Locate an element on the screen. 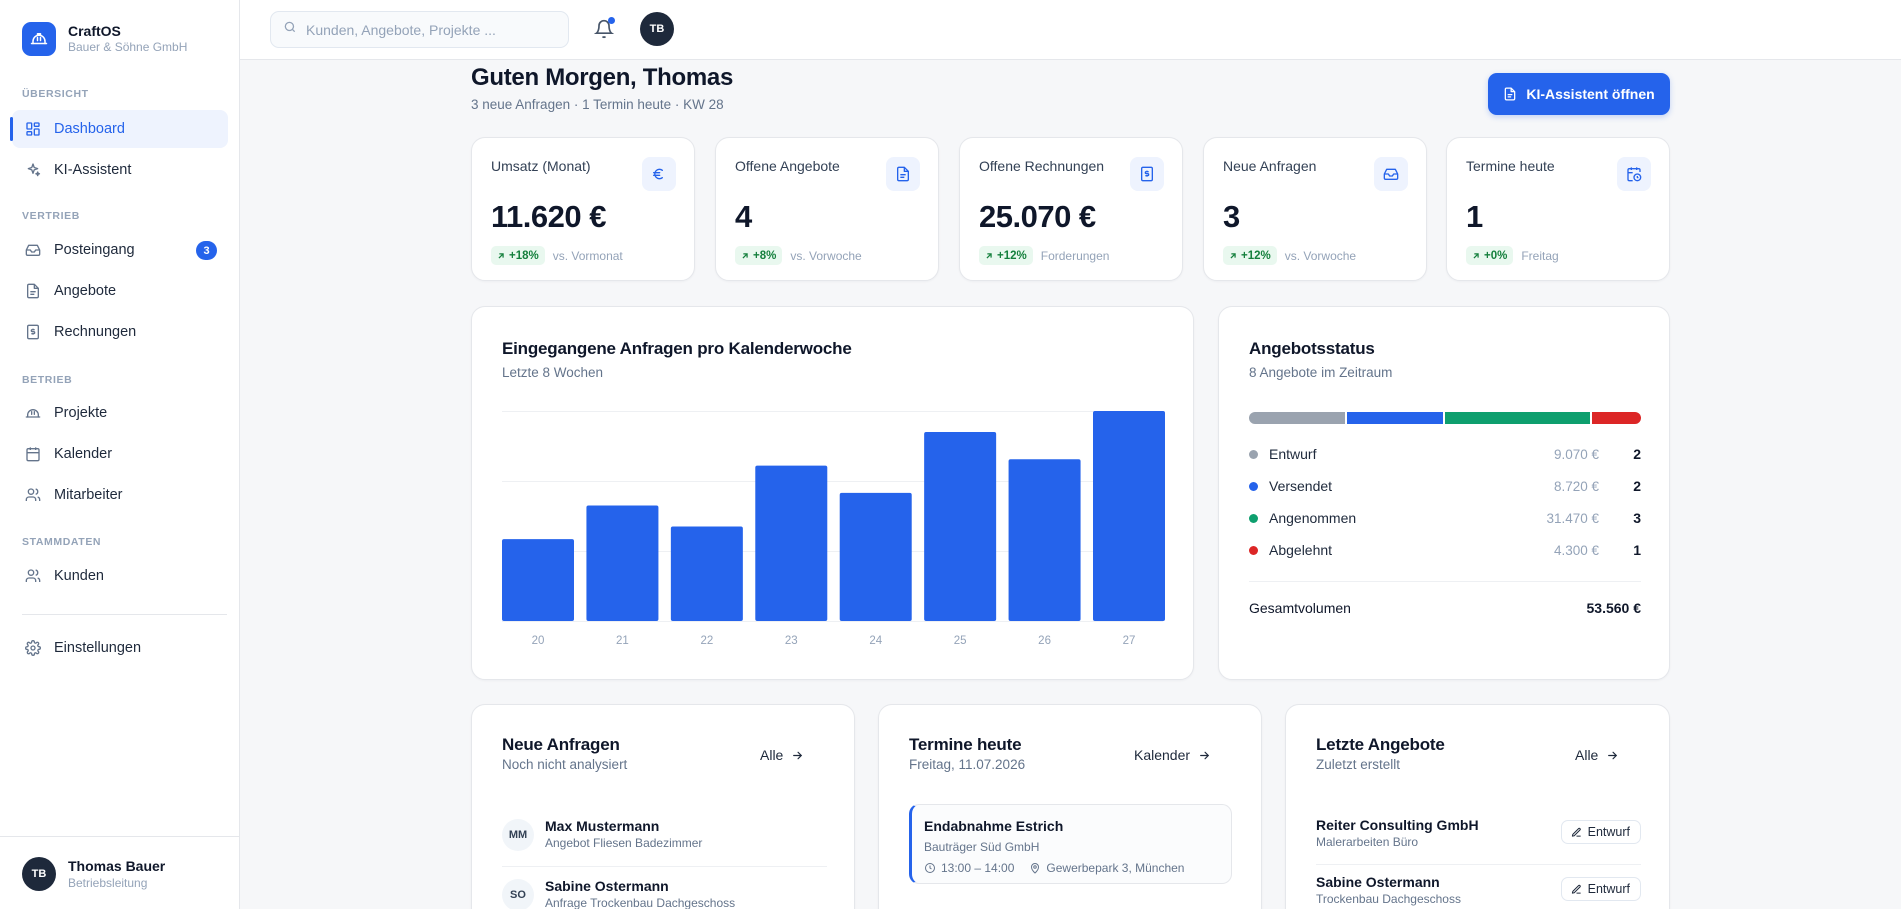  notification-dot is located at coordinates (611, 20).